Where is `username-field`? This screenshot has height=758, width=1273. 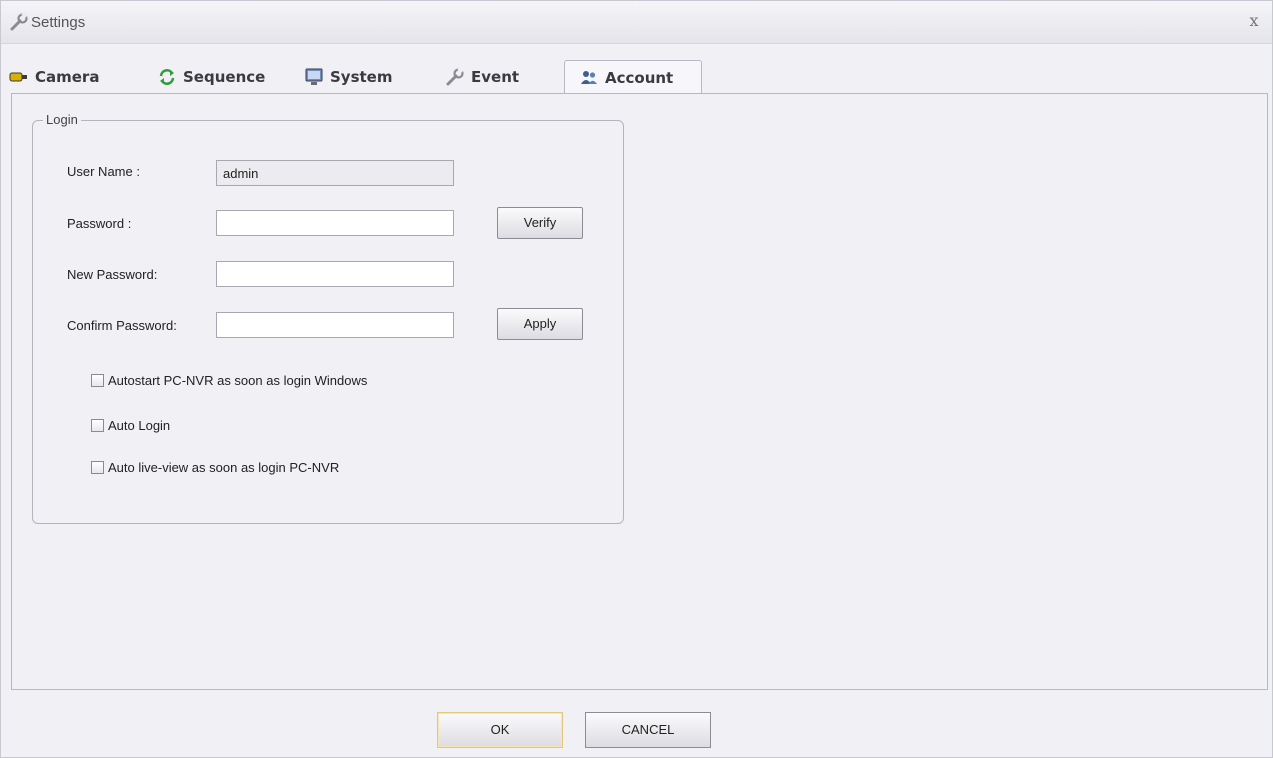 username-field is located at coordinates (335, 173).